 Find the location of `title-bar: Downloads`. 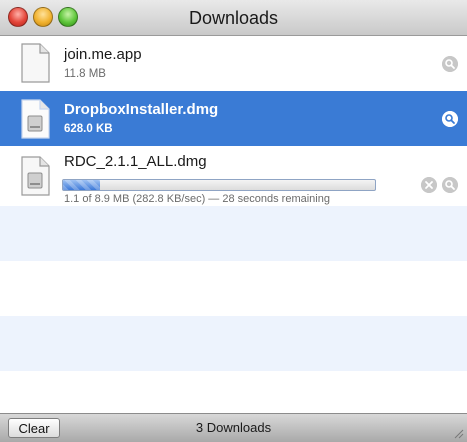

title-bar: Downloads is located at coordinates (233, 18).